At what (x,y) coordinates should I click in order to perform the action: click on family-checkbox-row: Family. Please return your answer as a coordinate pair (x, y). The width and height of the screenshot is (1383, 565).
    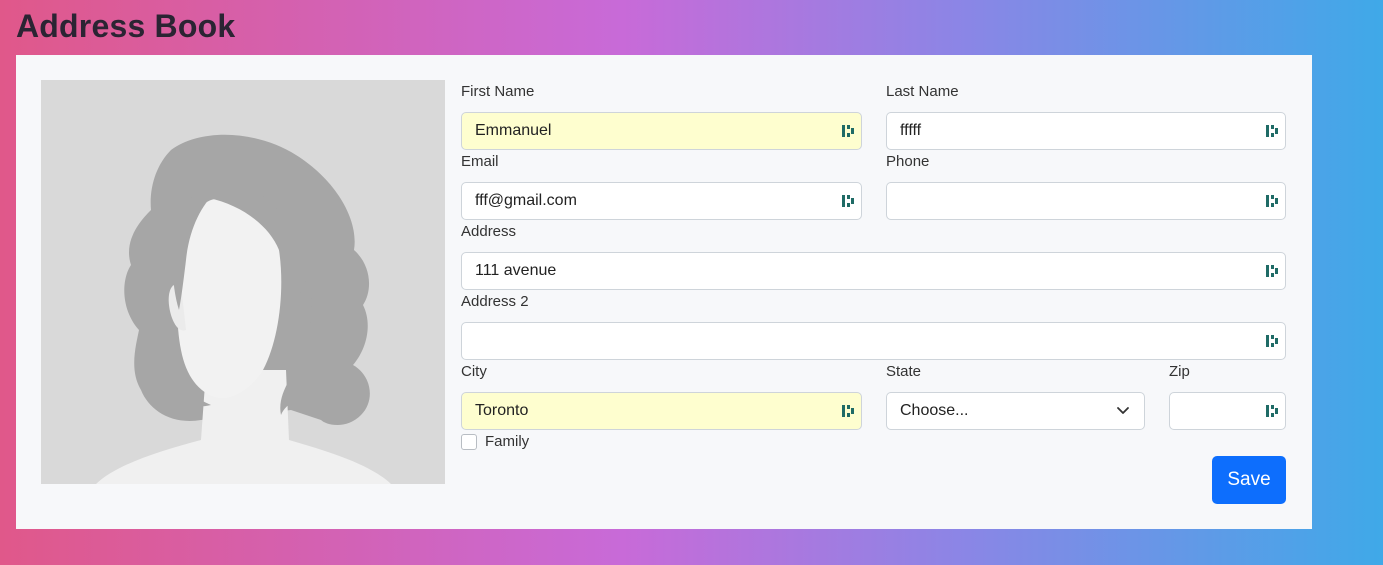
    Looking at the image, I should click on (495, 441).